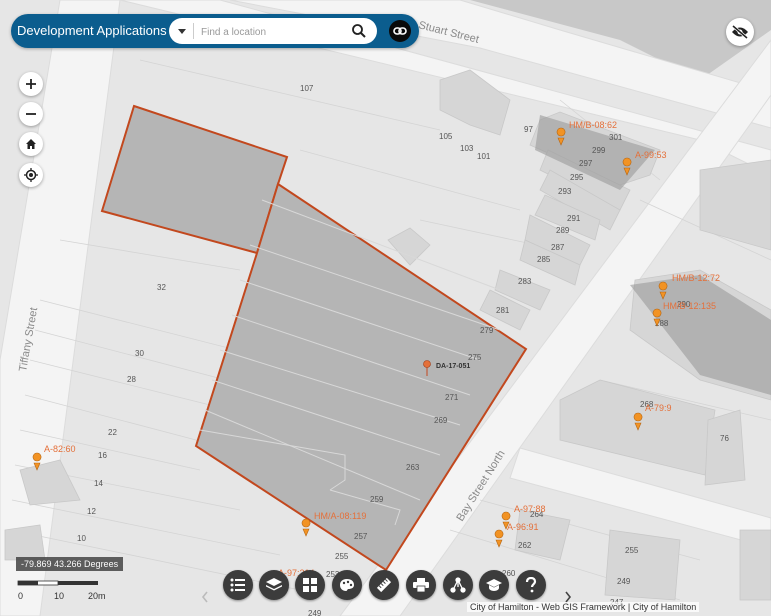 The width and height of the screenshot is (771, 616). Describe the element at coordinates (102, 455) in the screenshot. I see `svg-text: 16` at that location.